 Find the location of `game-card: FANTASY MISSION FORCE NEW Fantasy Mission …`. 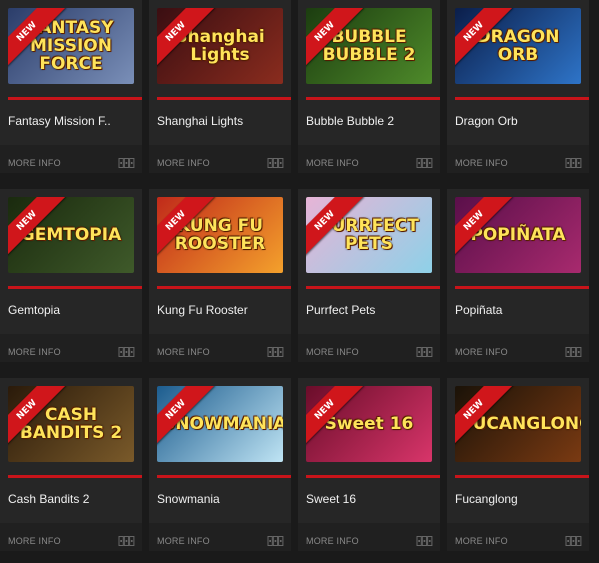

game-card: FANTASY MISSION FORCE NEW Fantasy Mission … is located at coordinates (71, 86).